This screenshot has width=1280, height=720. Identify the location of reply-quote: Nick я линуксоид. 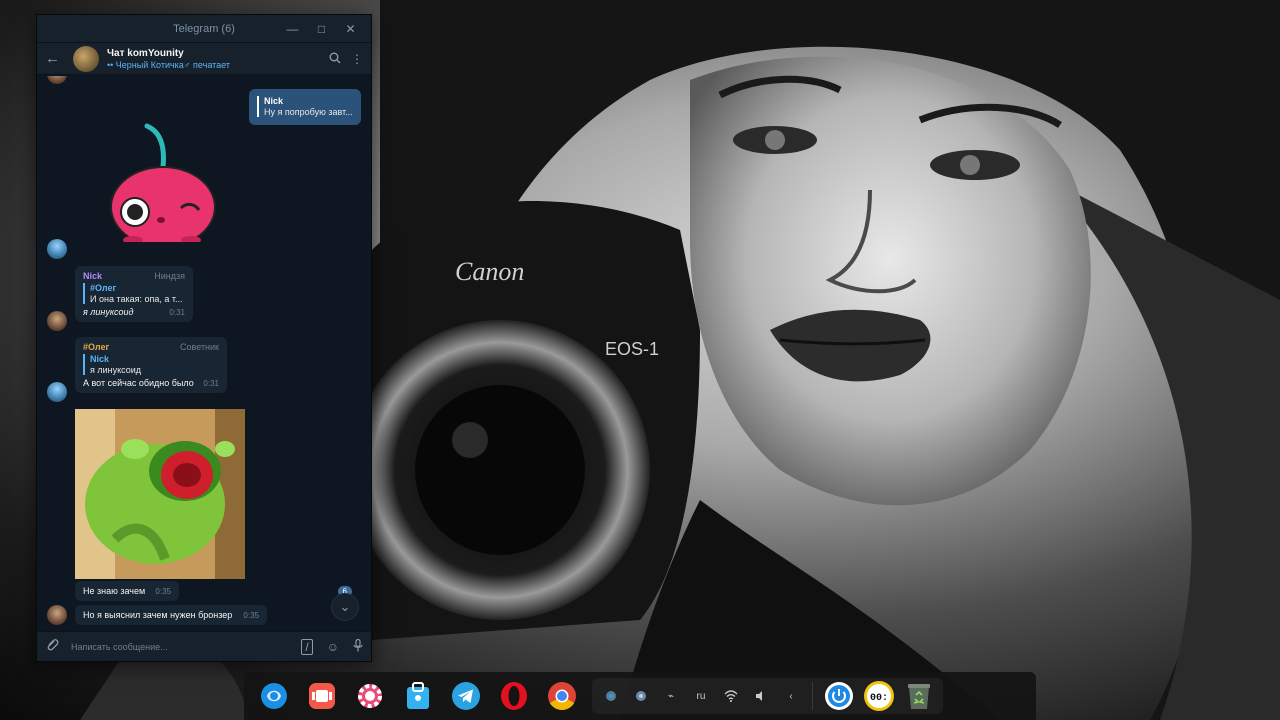
(151, 364).